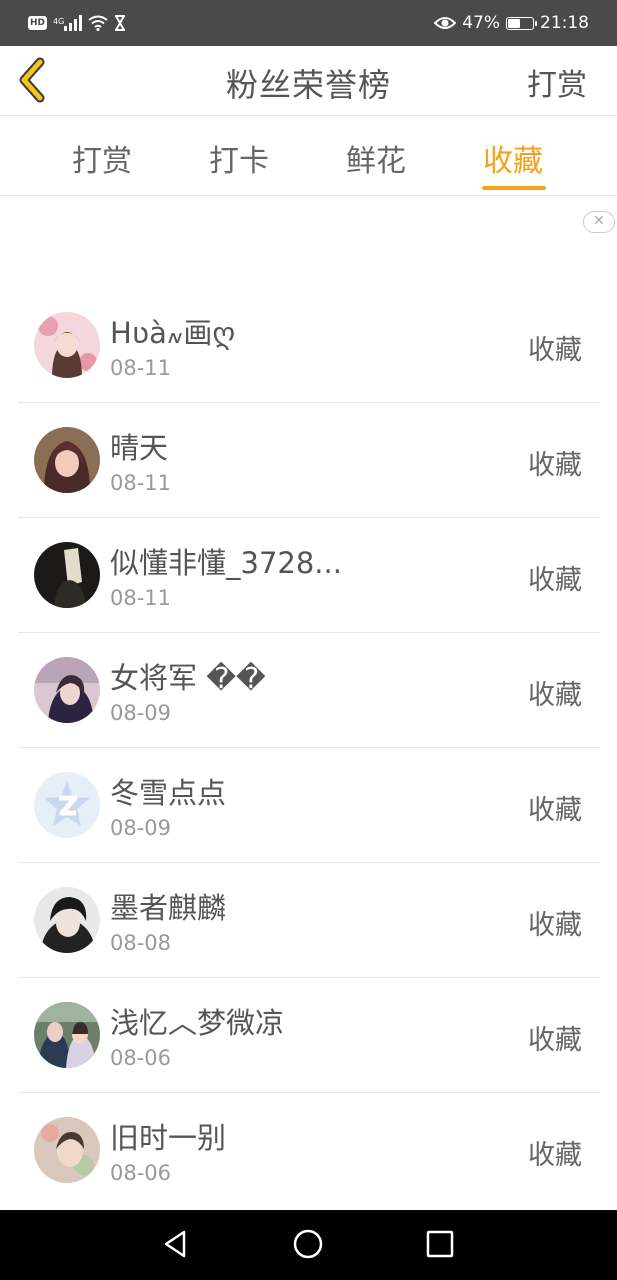 This screenshot has height=1280, width=617. Describe the element at coordinates (59, 21) in the screenshot. I see `network-type-label: 4G` at that location.